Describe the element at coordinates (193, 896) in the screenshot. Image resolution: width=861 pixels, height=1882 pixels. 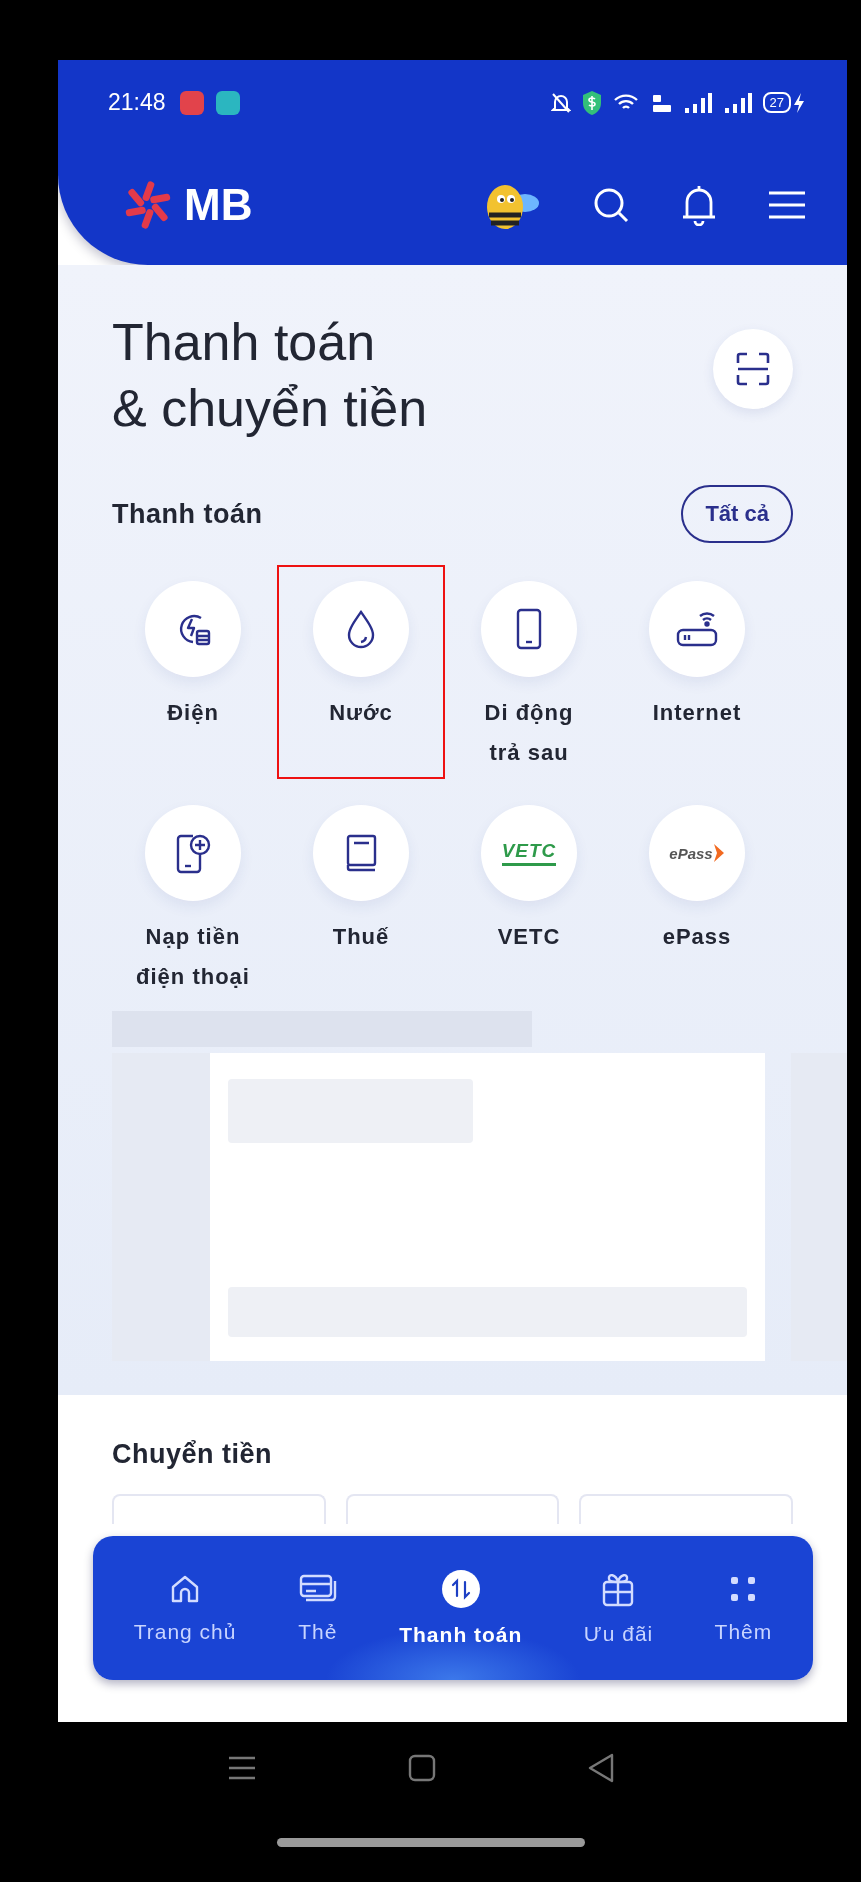
I see `payment-service-item: Nạp tiền điện thoại` at that location.